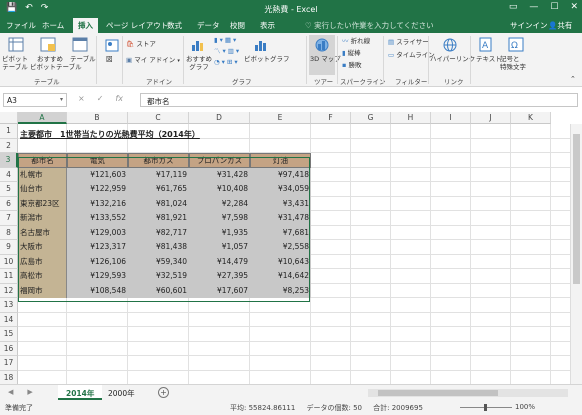 The width and height of the screenshot is (582, 415). What do you see at coordinates (121, 392) in the screenshot?
I see `sheet-tab-2000: 2000年` at bounding box center [121, 392].